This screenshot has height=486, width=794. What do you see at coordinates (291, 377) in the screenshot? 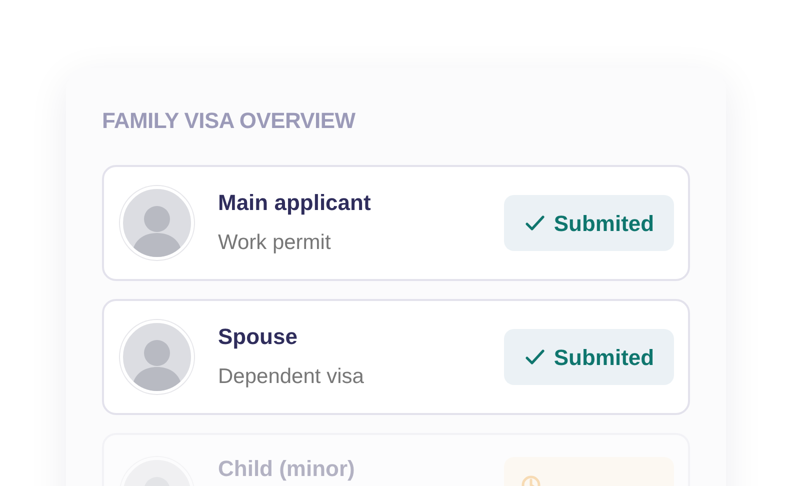
I see `visa-type: Dependent visa` at bounding box center [291, 377].